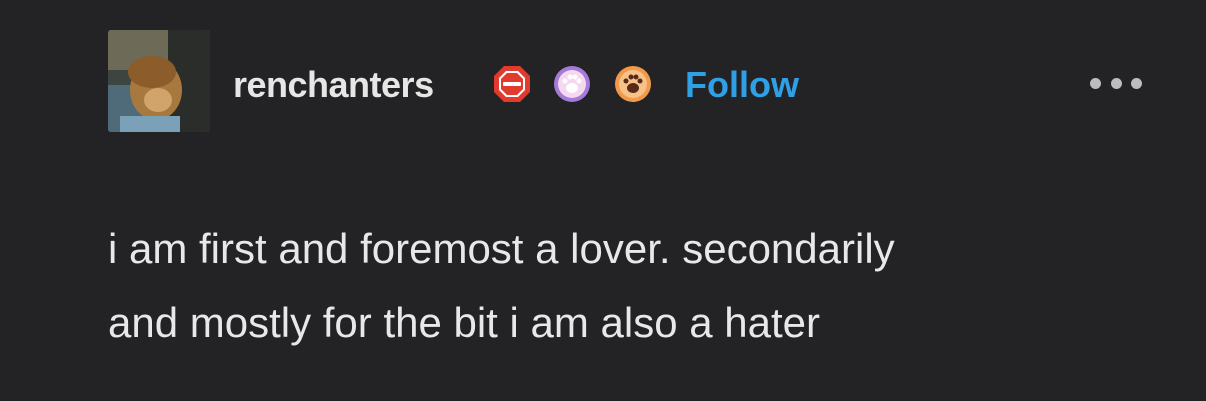 The width and height of the screenshot is (1206, 401). Describe the element at coordinates (742, 85) in the screenshot. I see `follow-button: Follow` at that location.